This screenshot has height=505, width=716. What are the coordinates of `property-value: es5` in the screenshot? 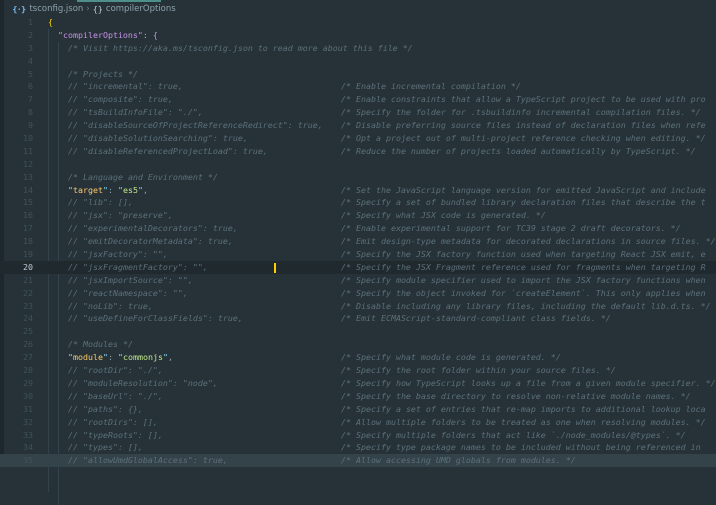 It's located at (130, 189).